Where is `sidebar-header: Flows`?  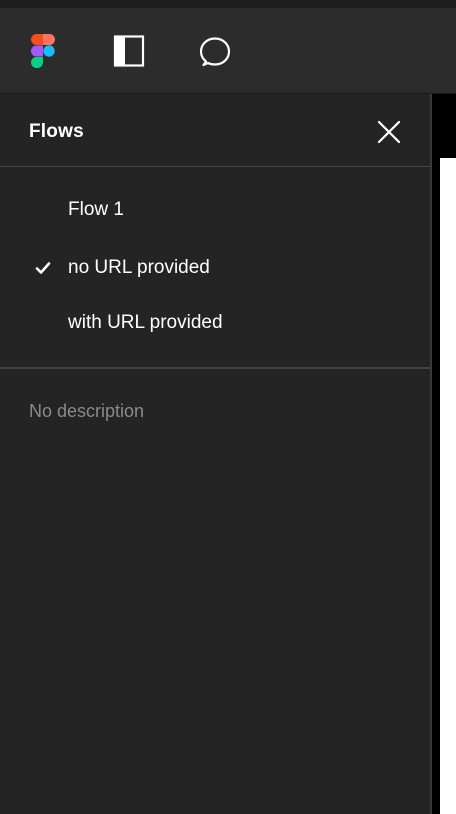 sidebar-header: Flows is located at coordinates (215, 130).